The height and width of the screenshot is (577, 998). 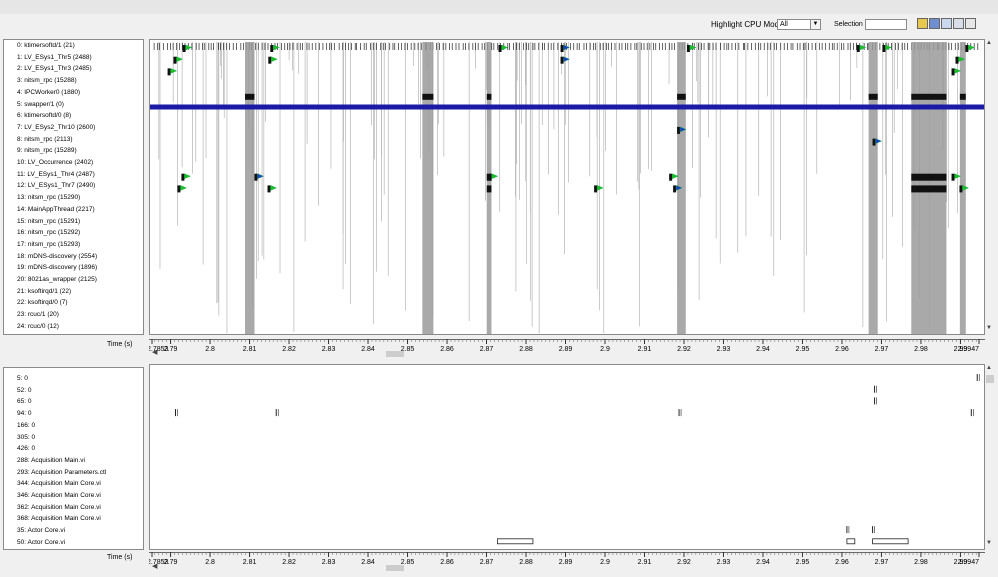 I want to click on thread-row-label: 2: LV_ESys1_Thr3 (2485), so click(x=54, y=69).